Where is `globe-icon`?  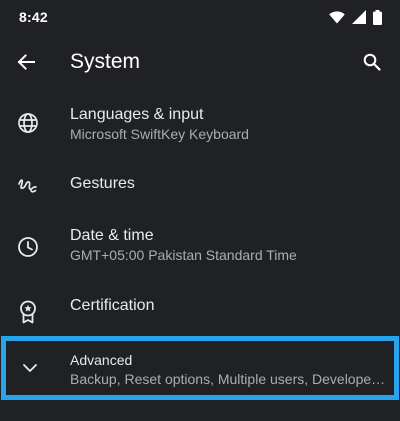
globe-icon is located at coordinates (28, 123).